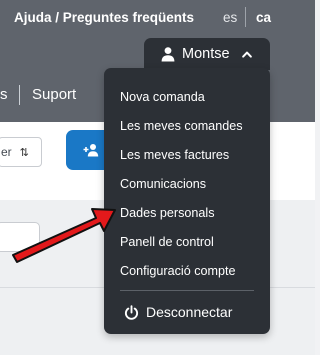 The height and width of the screenshot is (355, 320). Describe the element at coordinates (187, 290) in the screenshot. I see `menu-divider` at that location.